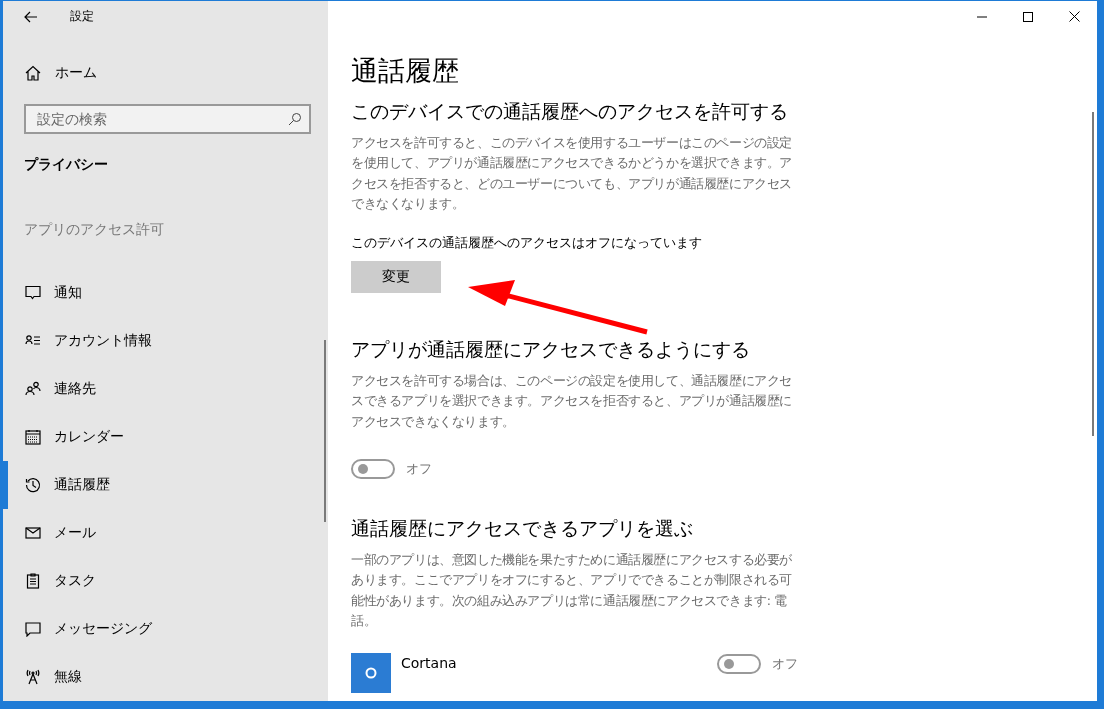  I want to click on page-title: 通話履歴, so click(405, 71).